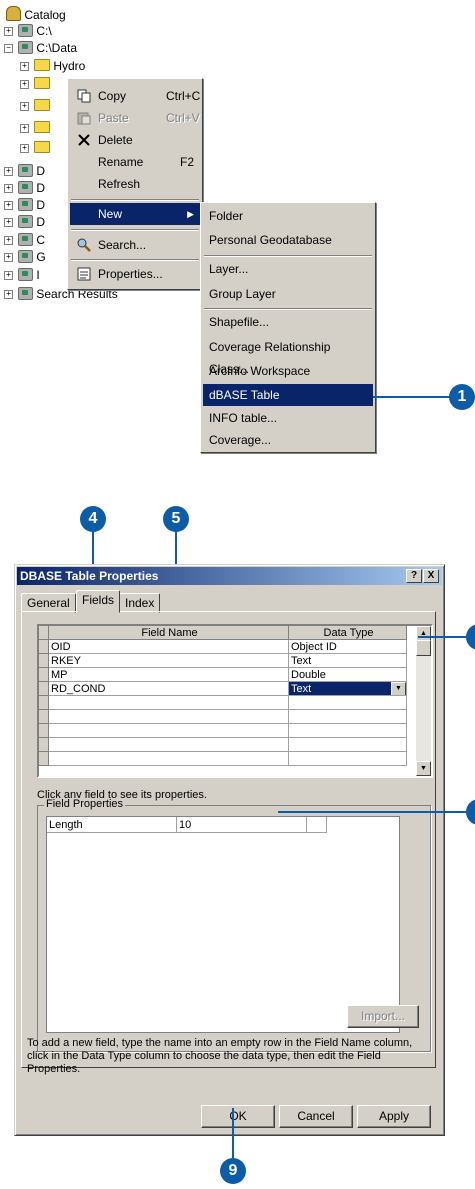 The height and width of the screenshot is (1189, 475). I want to click on menu-item-refresh: Refresh, so click(135, 184).